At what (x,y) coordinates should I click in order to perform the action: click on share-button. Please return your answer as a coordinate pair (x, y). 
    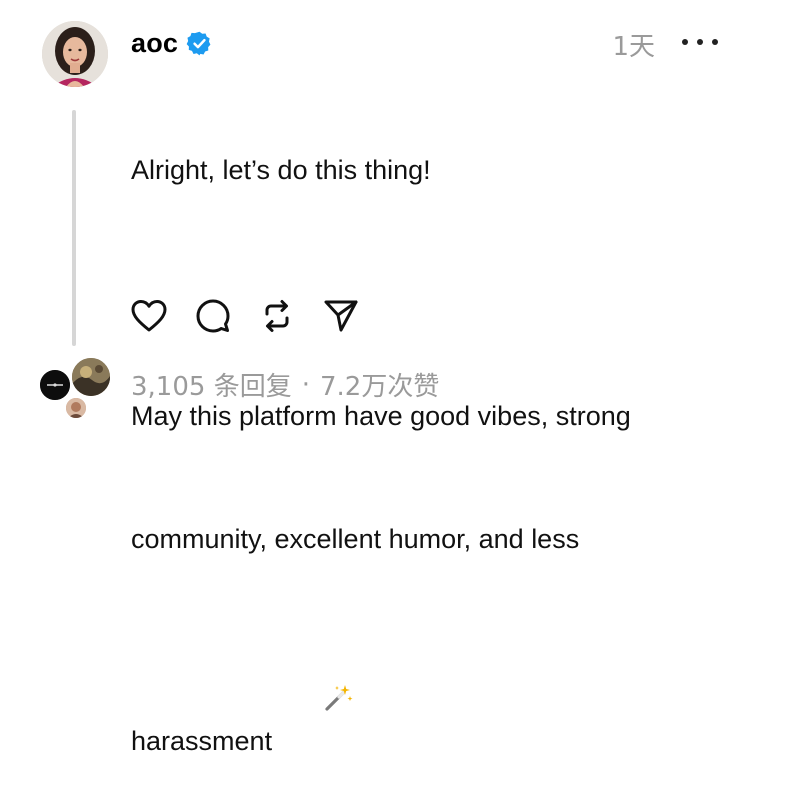
    Looking at the image, I should click on (341, 316).